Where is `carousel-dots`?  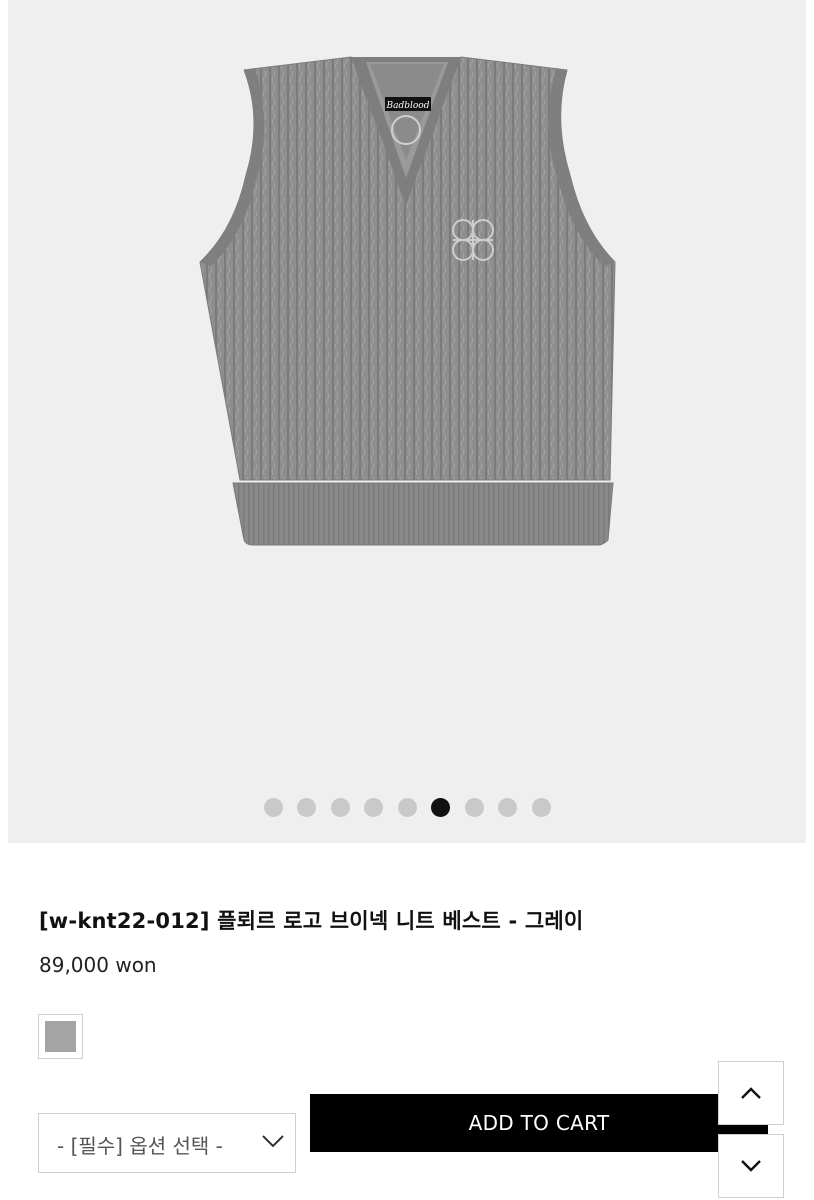
carousel-dots is located at coordinates (407, 807).